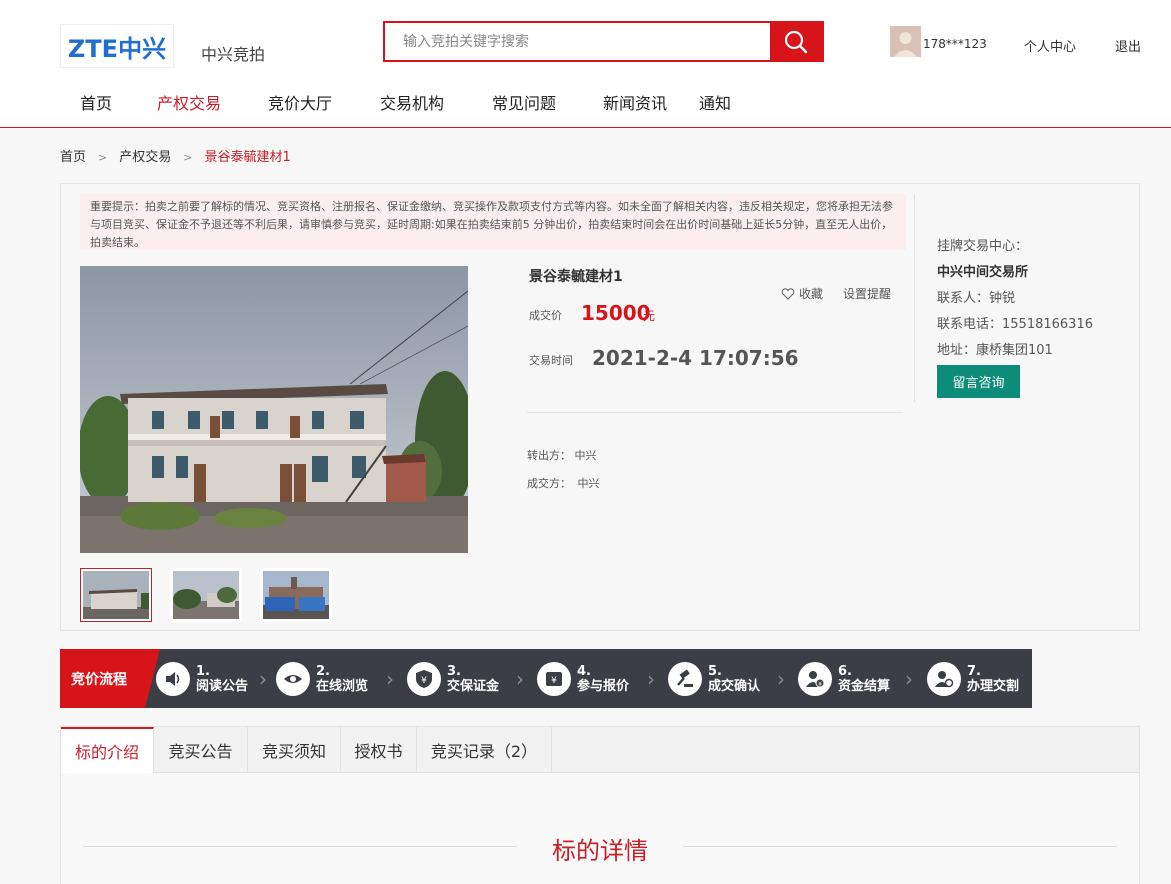 This screenshot has height=884, width=1171. What do you see at coordinates (96, 102) in the screenshot?
I see `nav-item-home: 首页` at bounding box center [96, 102].